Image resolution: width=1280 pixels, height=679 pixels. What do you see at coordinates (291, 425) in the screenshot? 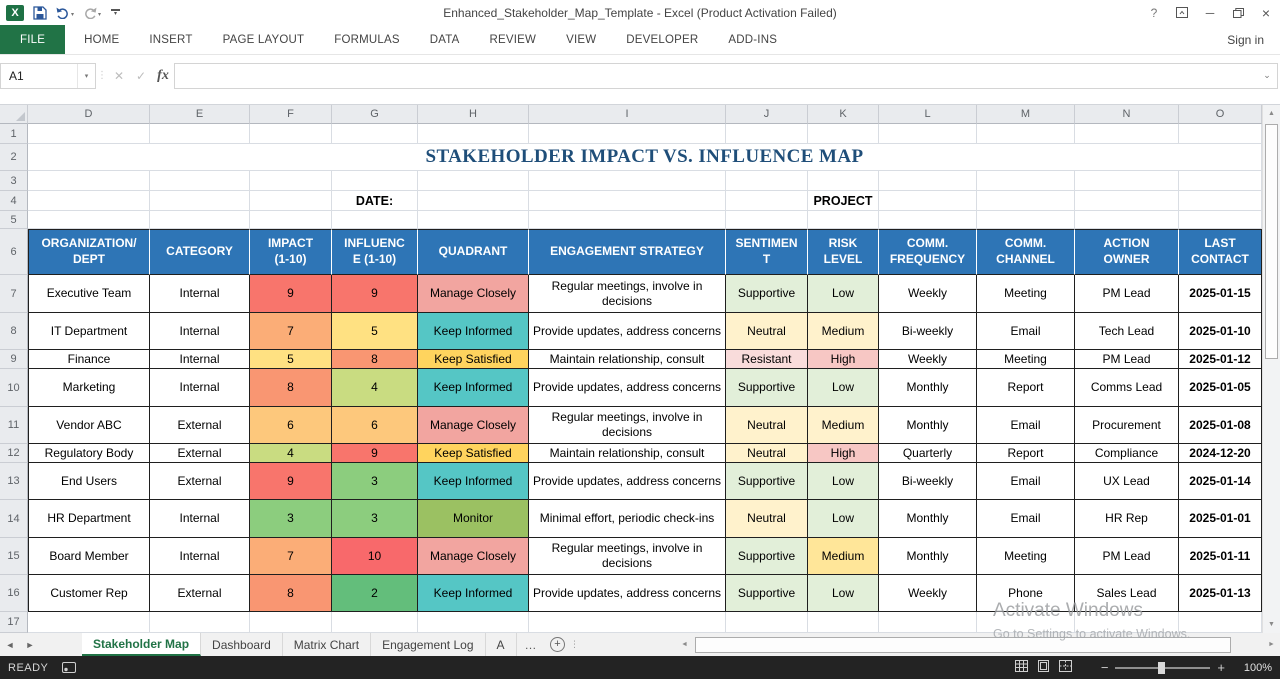
I see `cell-F11-impact: 6` at bounding box center [291, 425].